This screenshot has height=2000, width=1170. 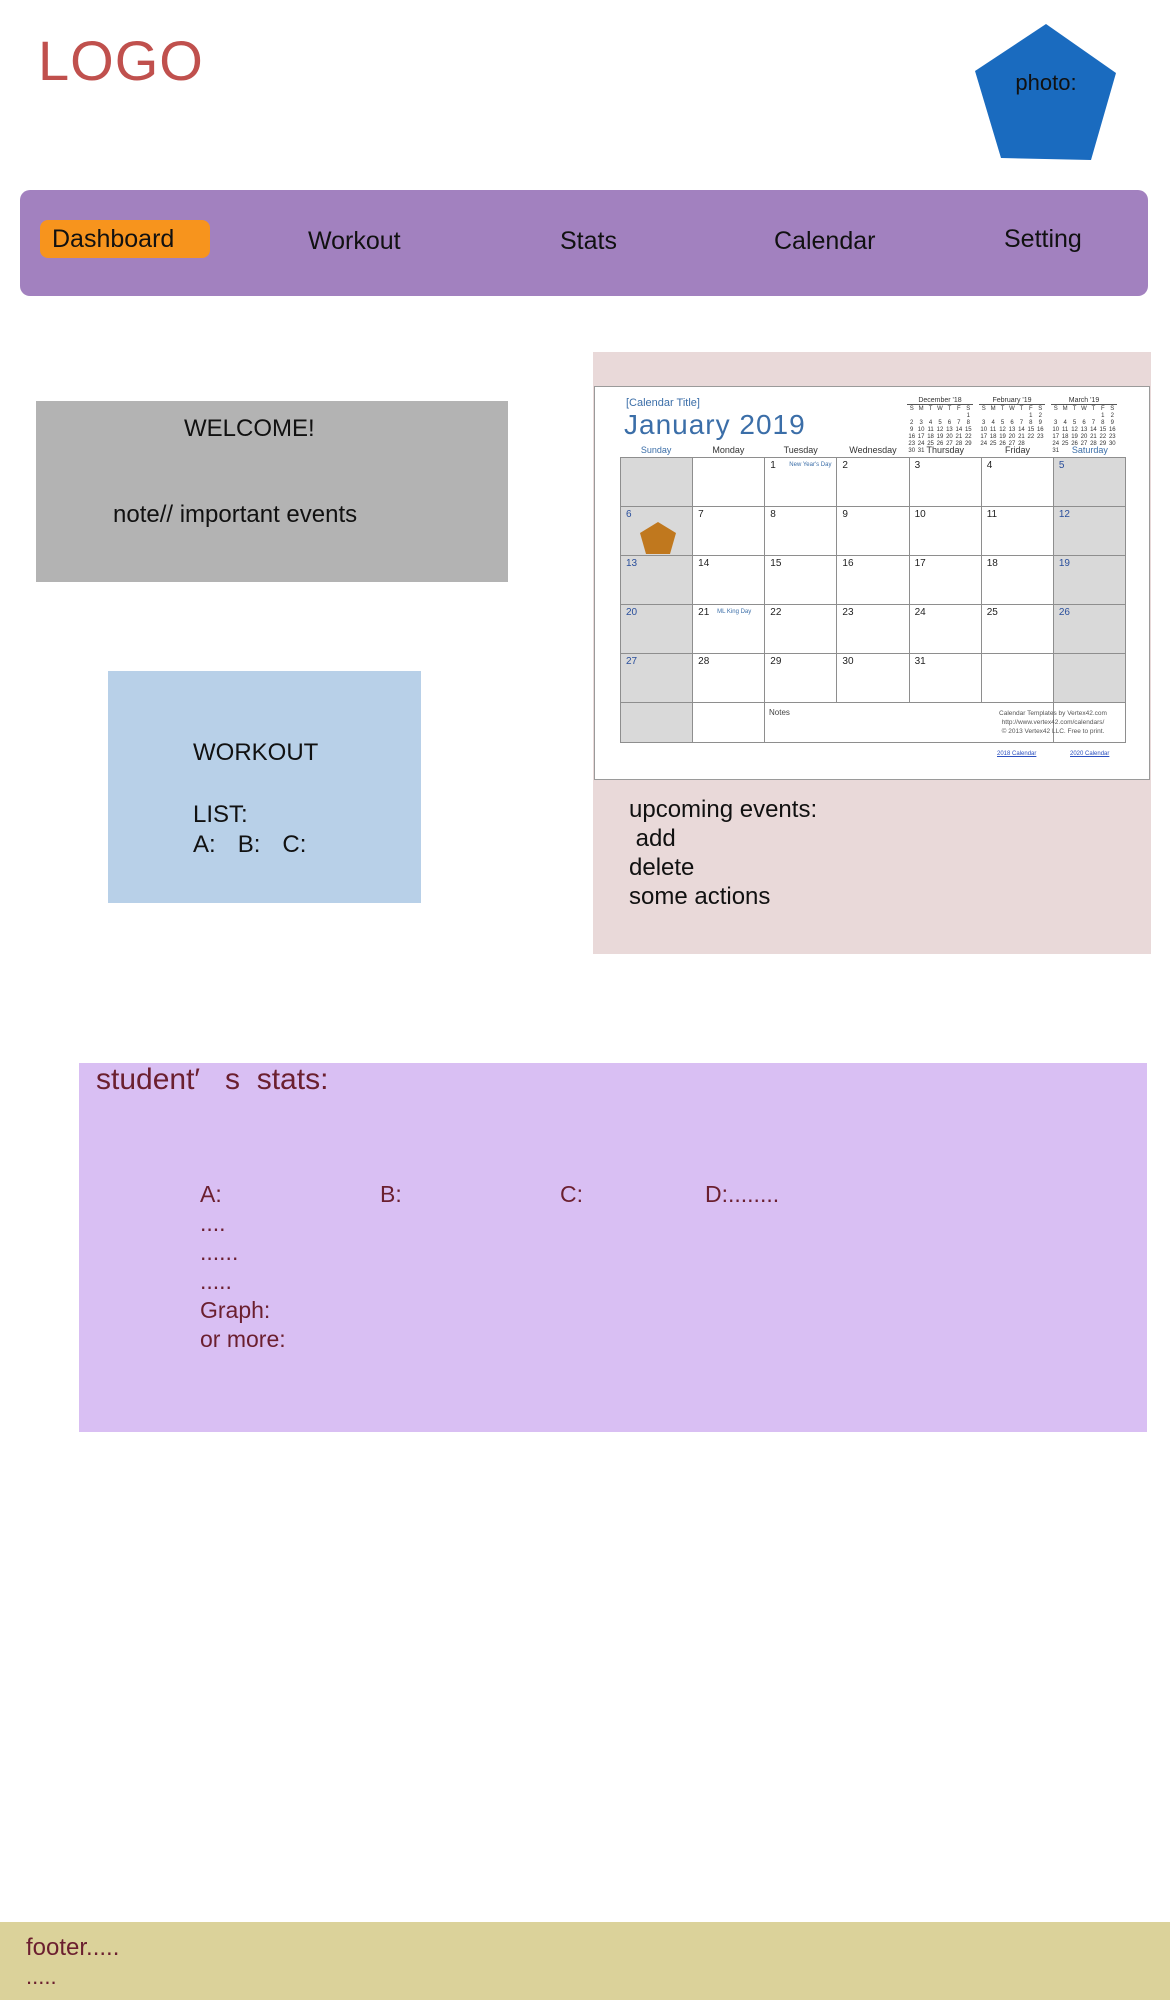 I want to click on mini-day: 21, so click(x=959, y=437).